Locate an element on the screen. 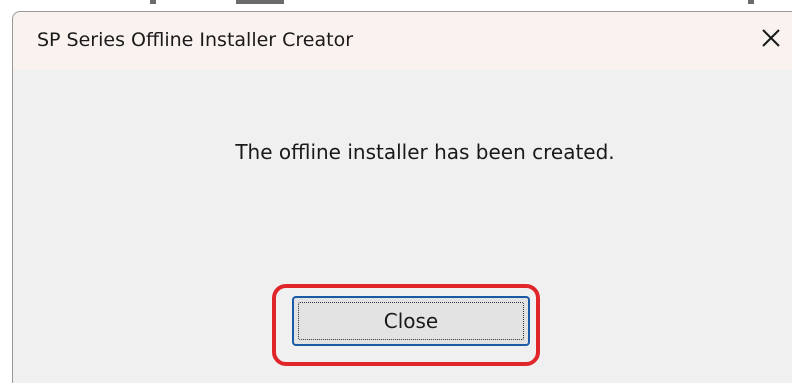  dialog-message-row: The offline installer has been created. is located at coordinates (402, 152).